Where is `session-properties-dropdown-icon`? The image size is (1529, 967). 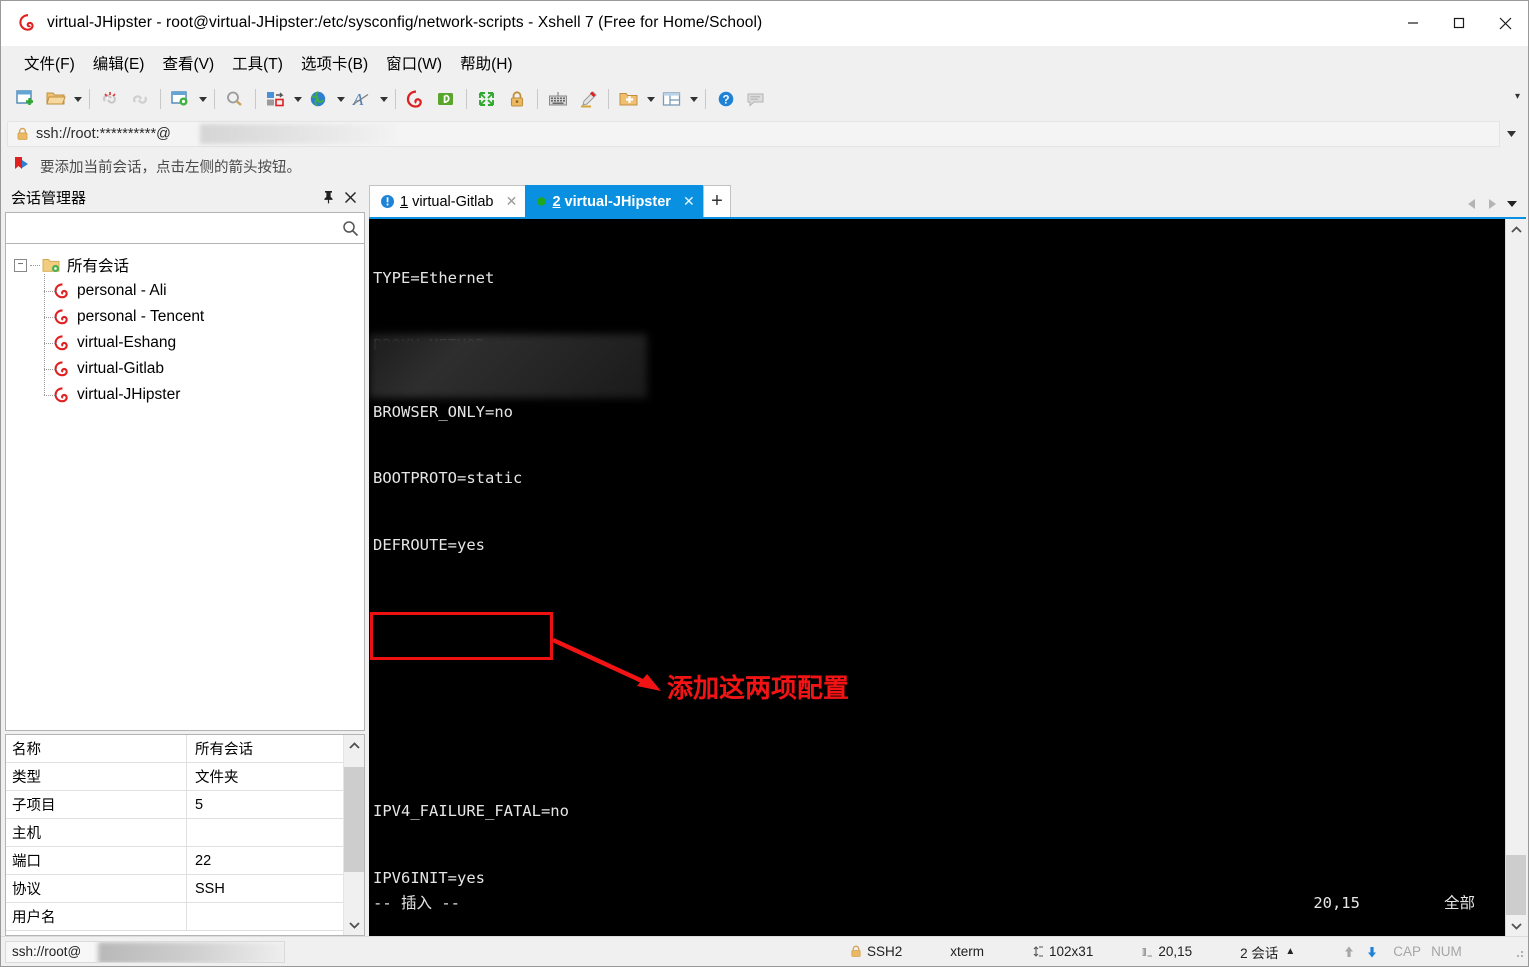
session-properties-dropdown-icon is located at coordinates (202, 99).